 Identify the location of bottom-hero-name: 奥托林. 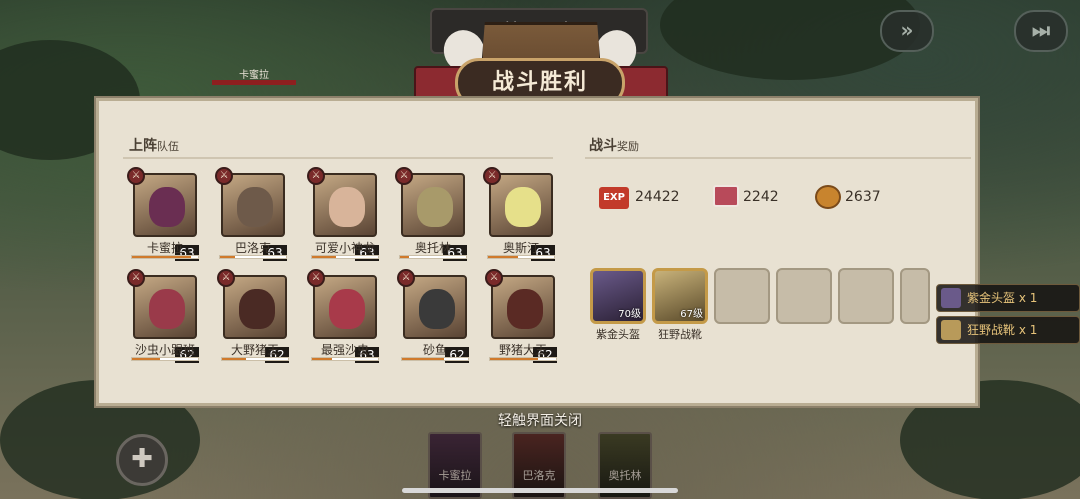
(625, 475).